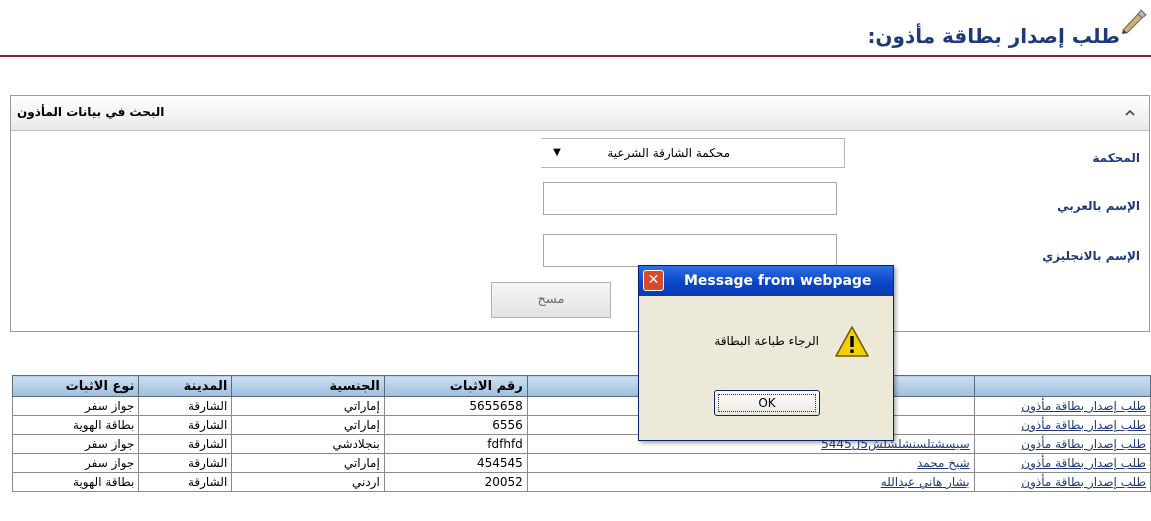 Image resolution: width=1151 pixels, height=521 pixels. What do you see at coordinates (668, 153) in the screenshot?
I see `court-select-value: محكمة الشارقة الشرعية` at bounding box center [668, 153].